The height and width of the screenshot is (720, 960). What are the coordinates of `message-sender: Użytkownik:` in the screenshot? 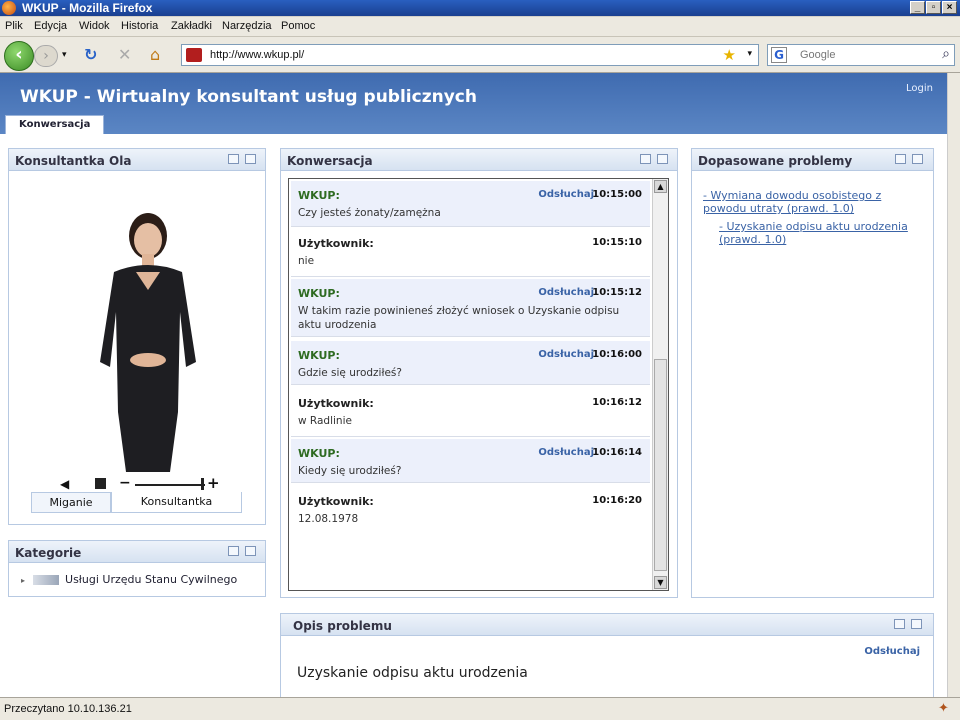 It's located at (336, 501).